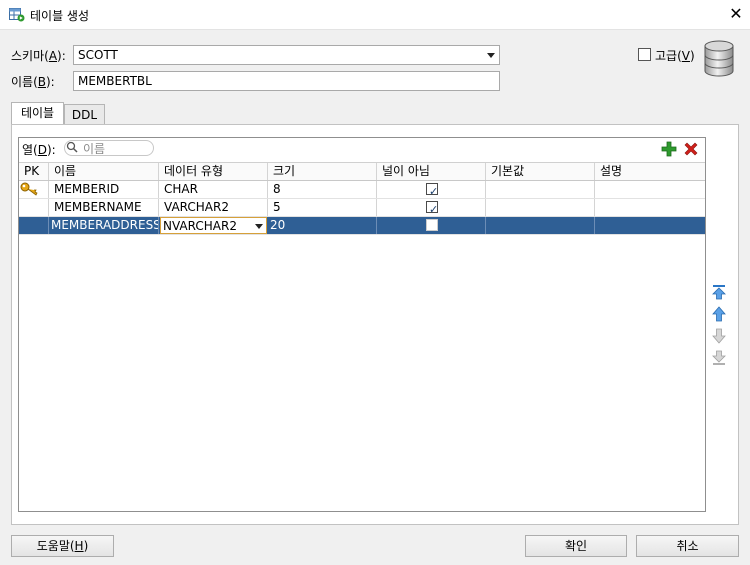 The width and height of the screenshot is (750, 565). I want to click on help-button-pre: 도움말(, so click(55, 546).